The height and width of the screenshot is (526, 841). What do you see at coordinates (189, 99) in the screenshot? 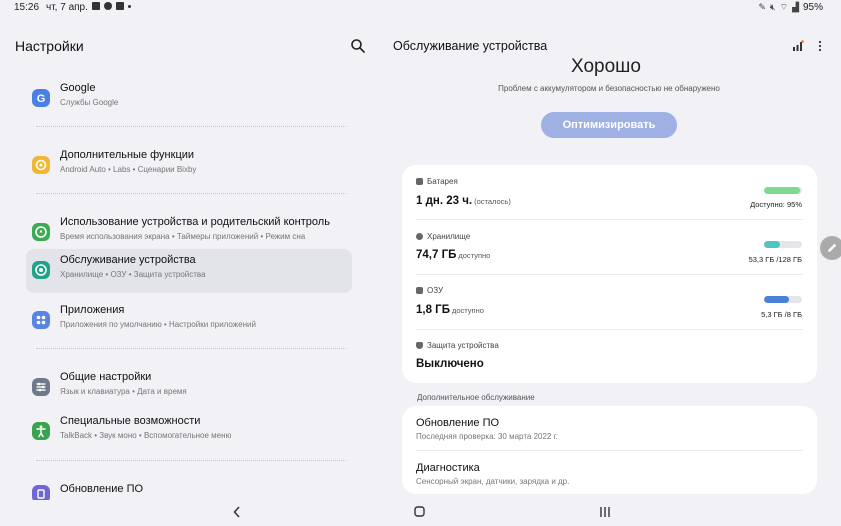
I see `menu-item-google: G Google Службы Google` at bounding box center [189, 99].